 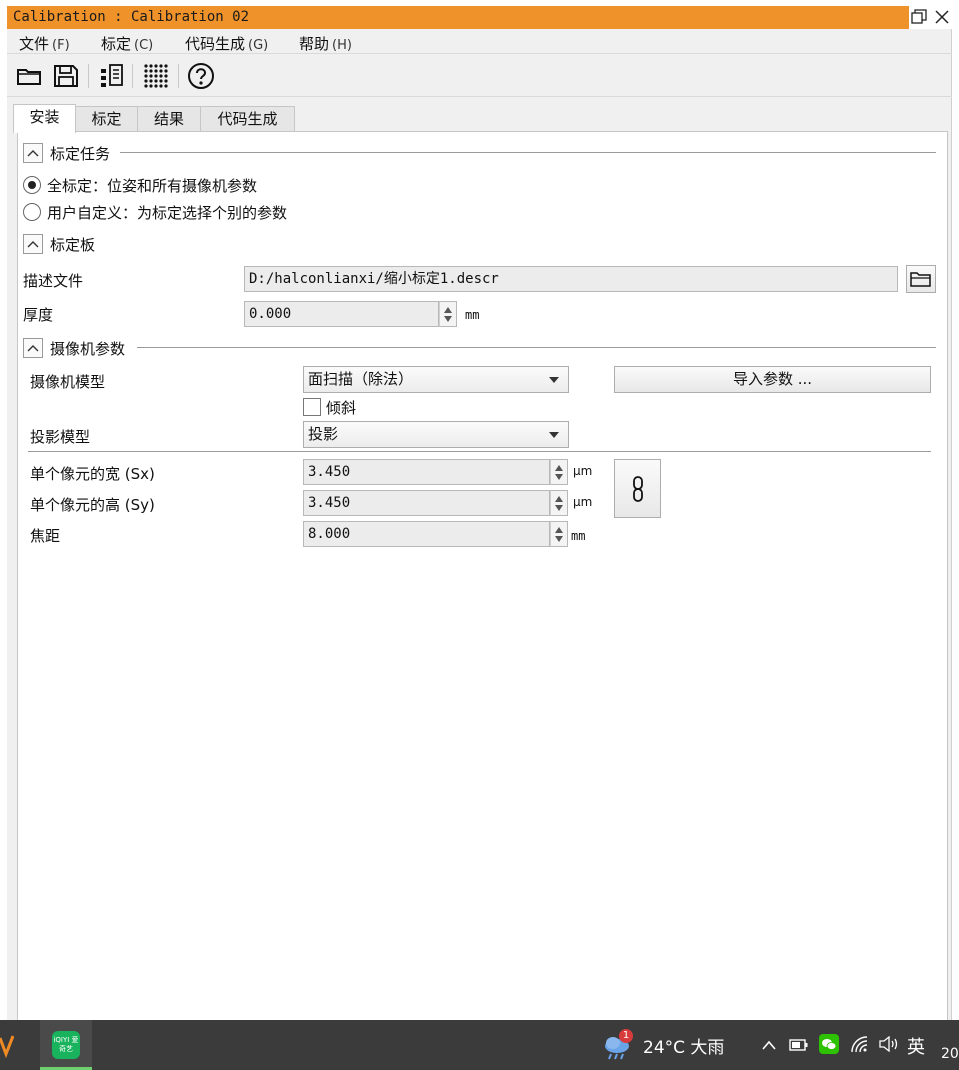 I want to click on tab-setup: 安装, so click(x=44, y=118).